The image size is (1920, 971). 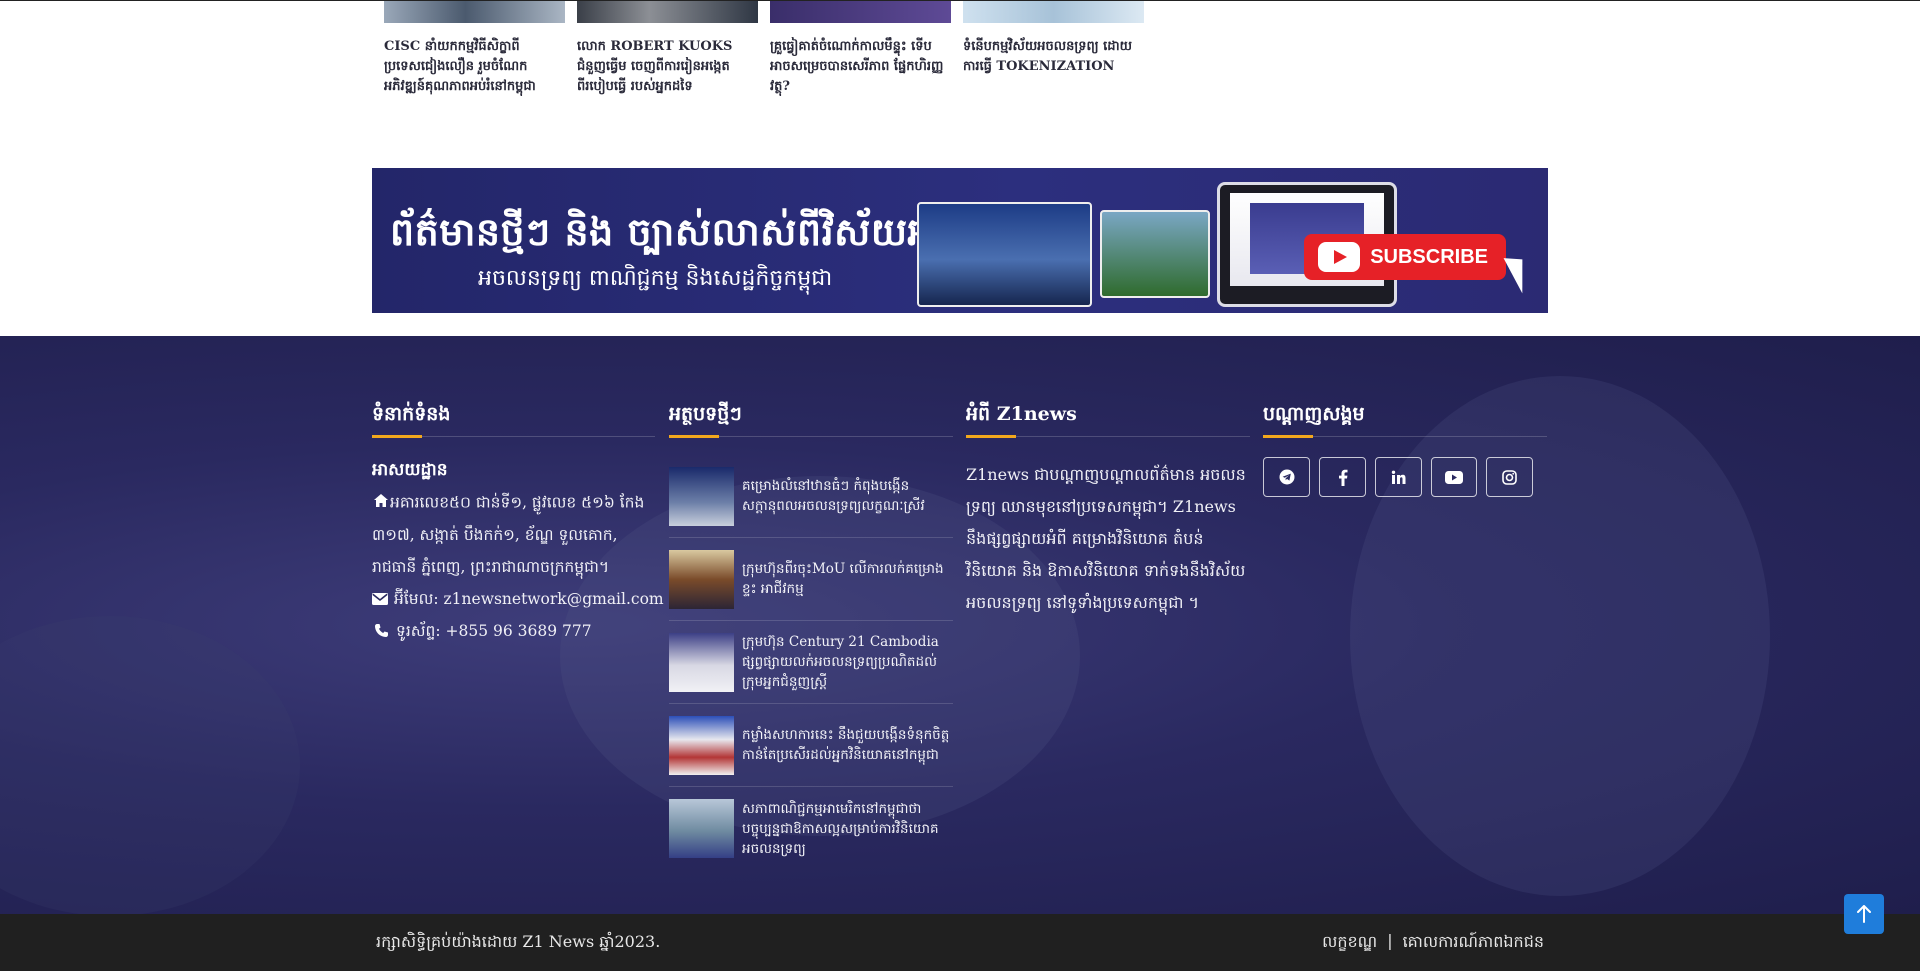 What do you see at coordinates (381, 631) in the screenshot?
I see `phone-icon` at bounding box center [381, 631].